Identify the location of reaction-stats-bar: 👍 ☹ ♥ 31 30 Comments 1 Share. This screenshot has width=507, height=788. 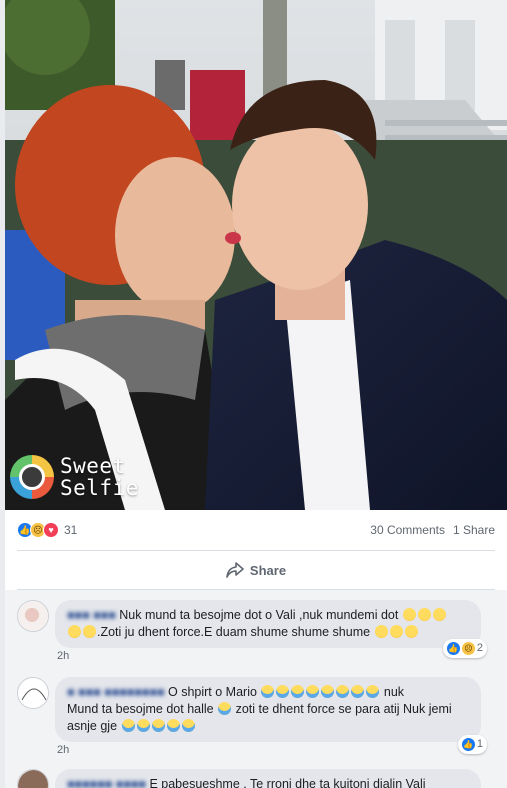
(256, 530).